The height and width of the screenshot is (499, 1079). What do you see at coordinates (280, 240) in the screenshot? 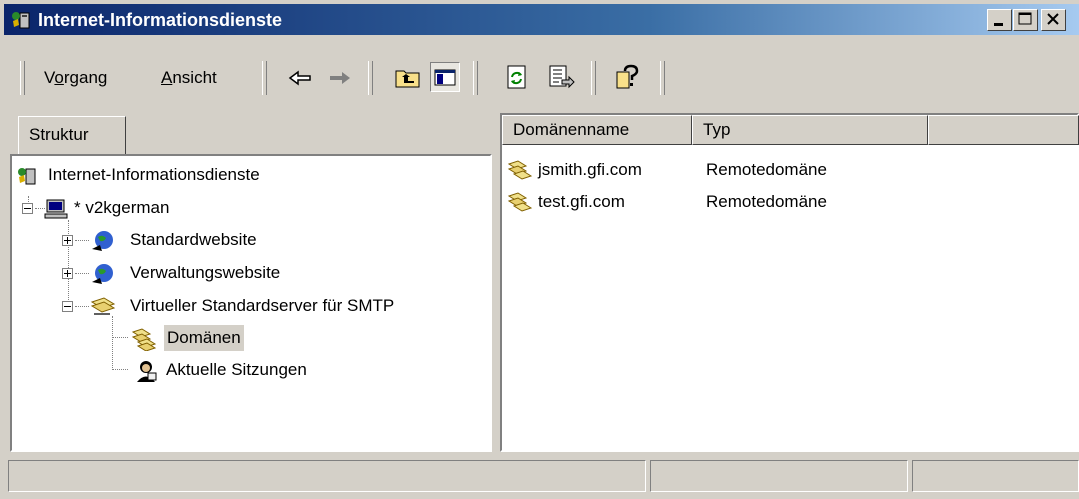
I see `tree-item-standardwebsite: Standardwebsite` at bounding box center [280, 240].